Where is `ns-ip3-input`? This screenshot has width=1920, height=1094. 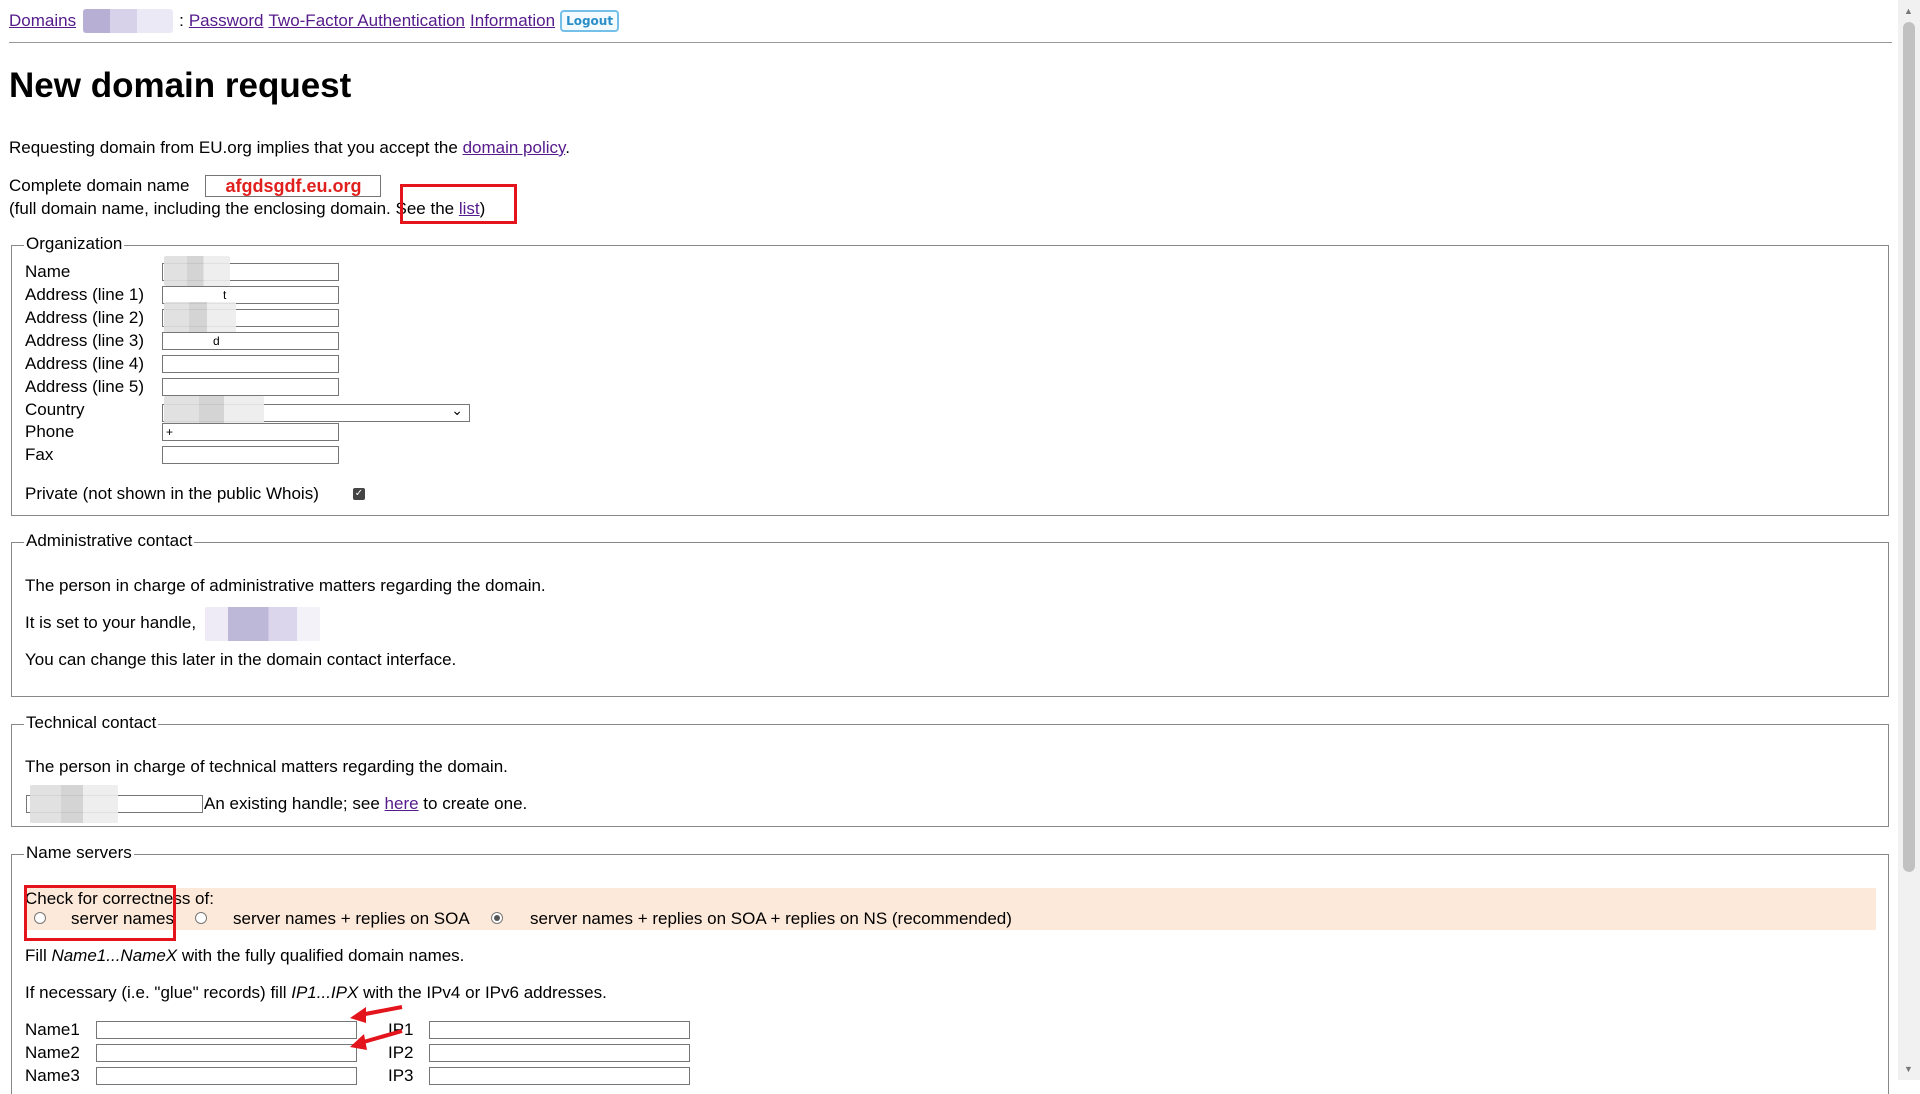 ns-ip3-input is located at coordinates (559, 1076).